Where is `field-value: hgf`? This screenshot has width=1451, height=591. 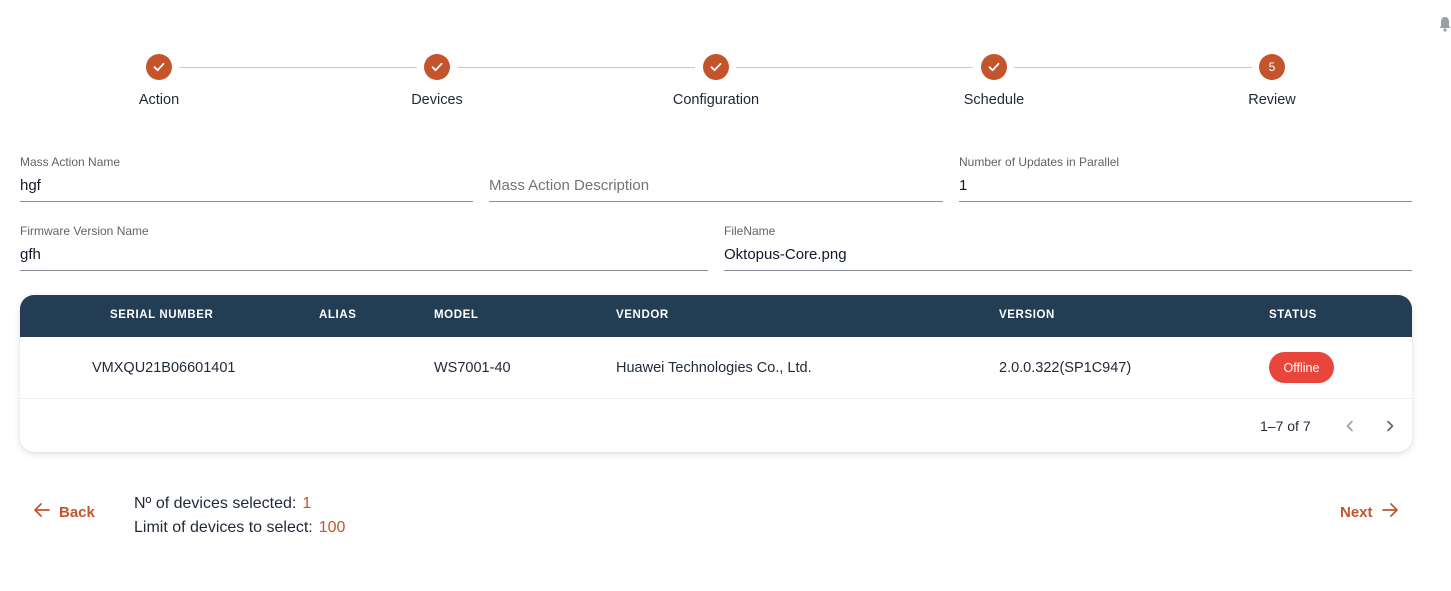 field-value: hgf is located at coordinates (30, 185).